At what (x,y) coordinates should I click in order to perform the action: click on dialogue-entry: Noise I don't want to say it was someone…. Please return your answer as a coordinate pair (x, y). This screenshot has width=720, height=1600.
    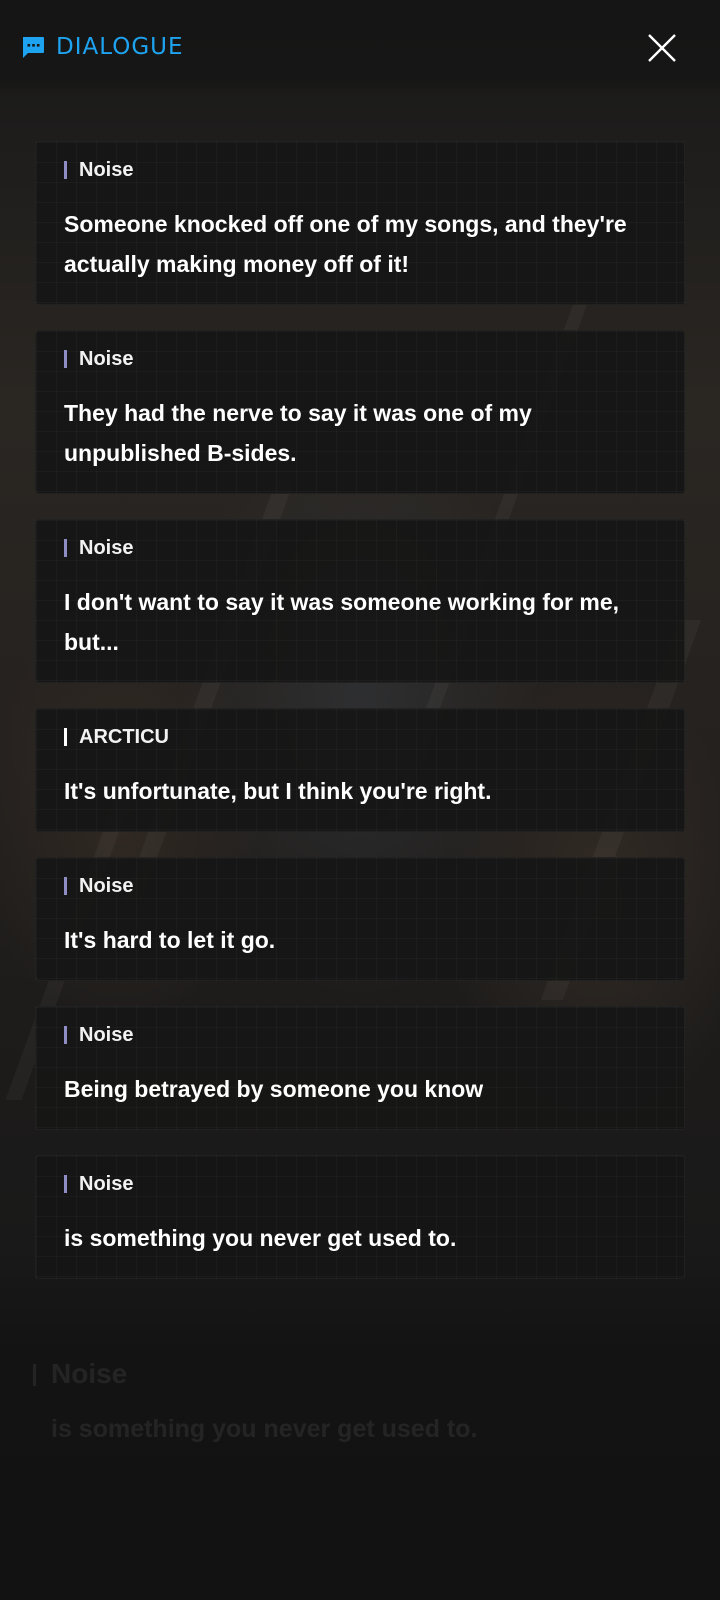
    Looking at the image, I should click on (360, 601).